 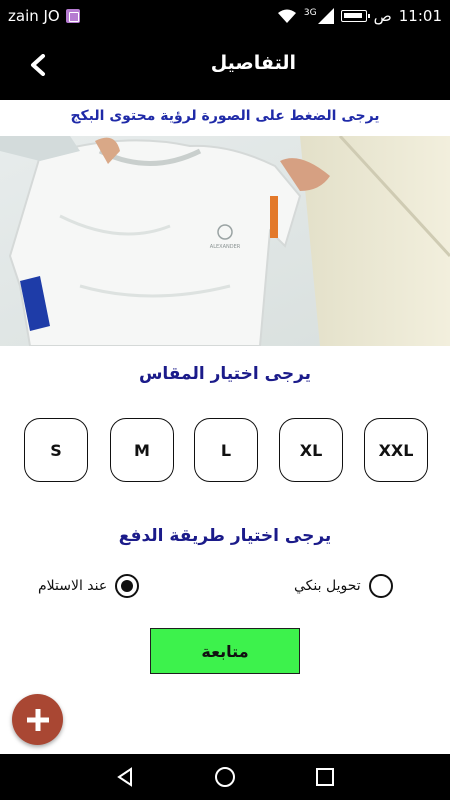 I want to click on size-option-xl: XL, so click(x=311, y=450).